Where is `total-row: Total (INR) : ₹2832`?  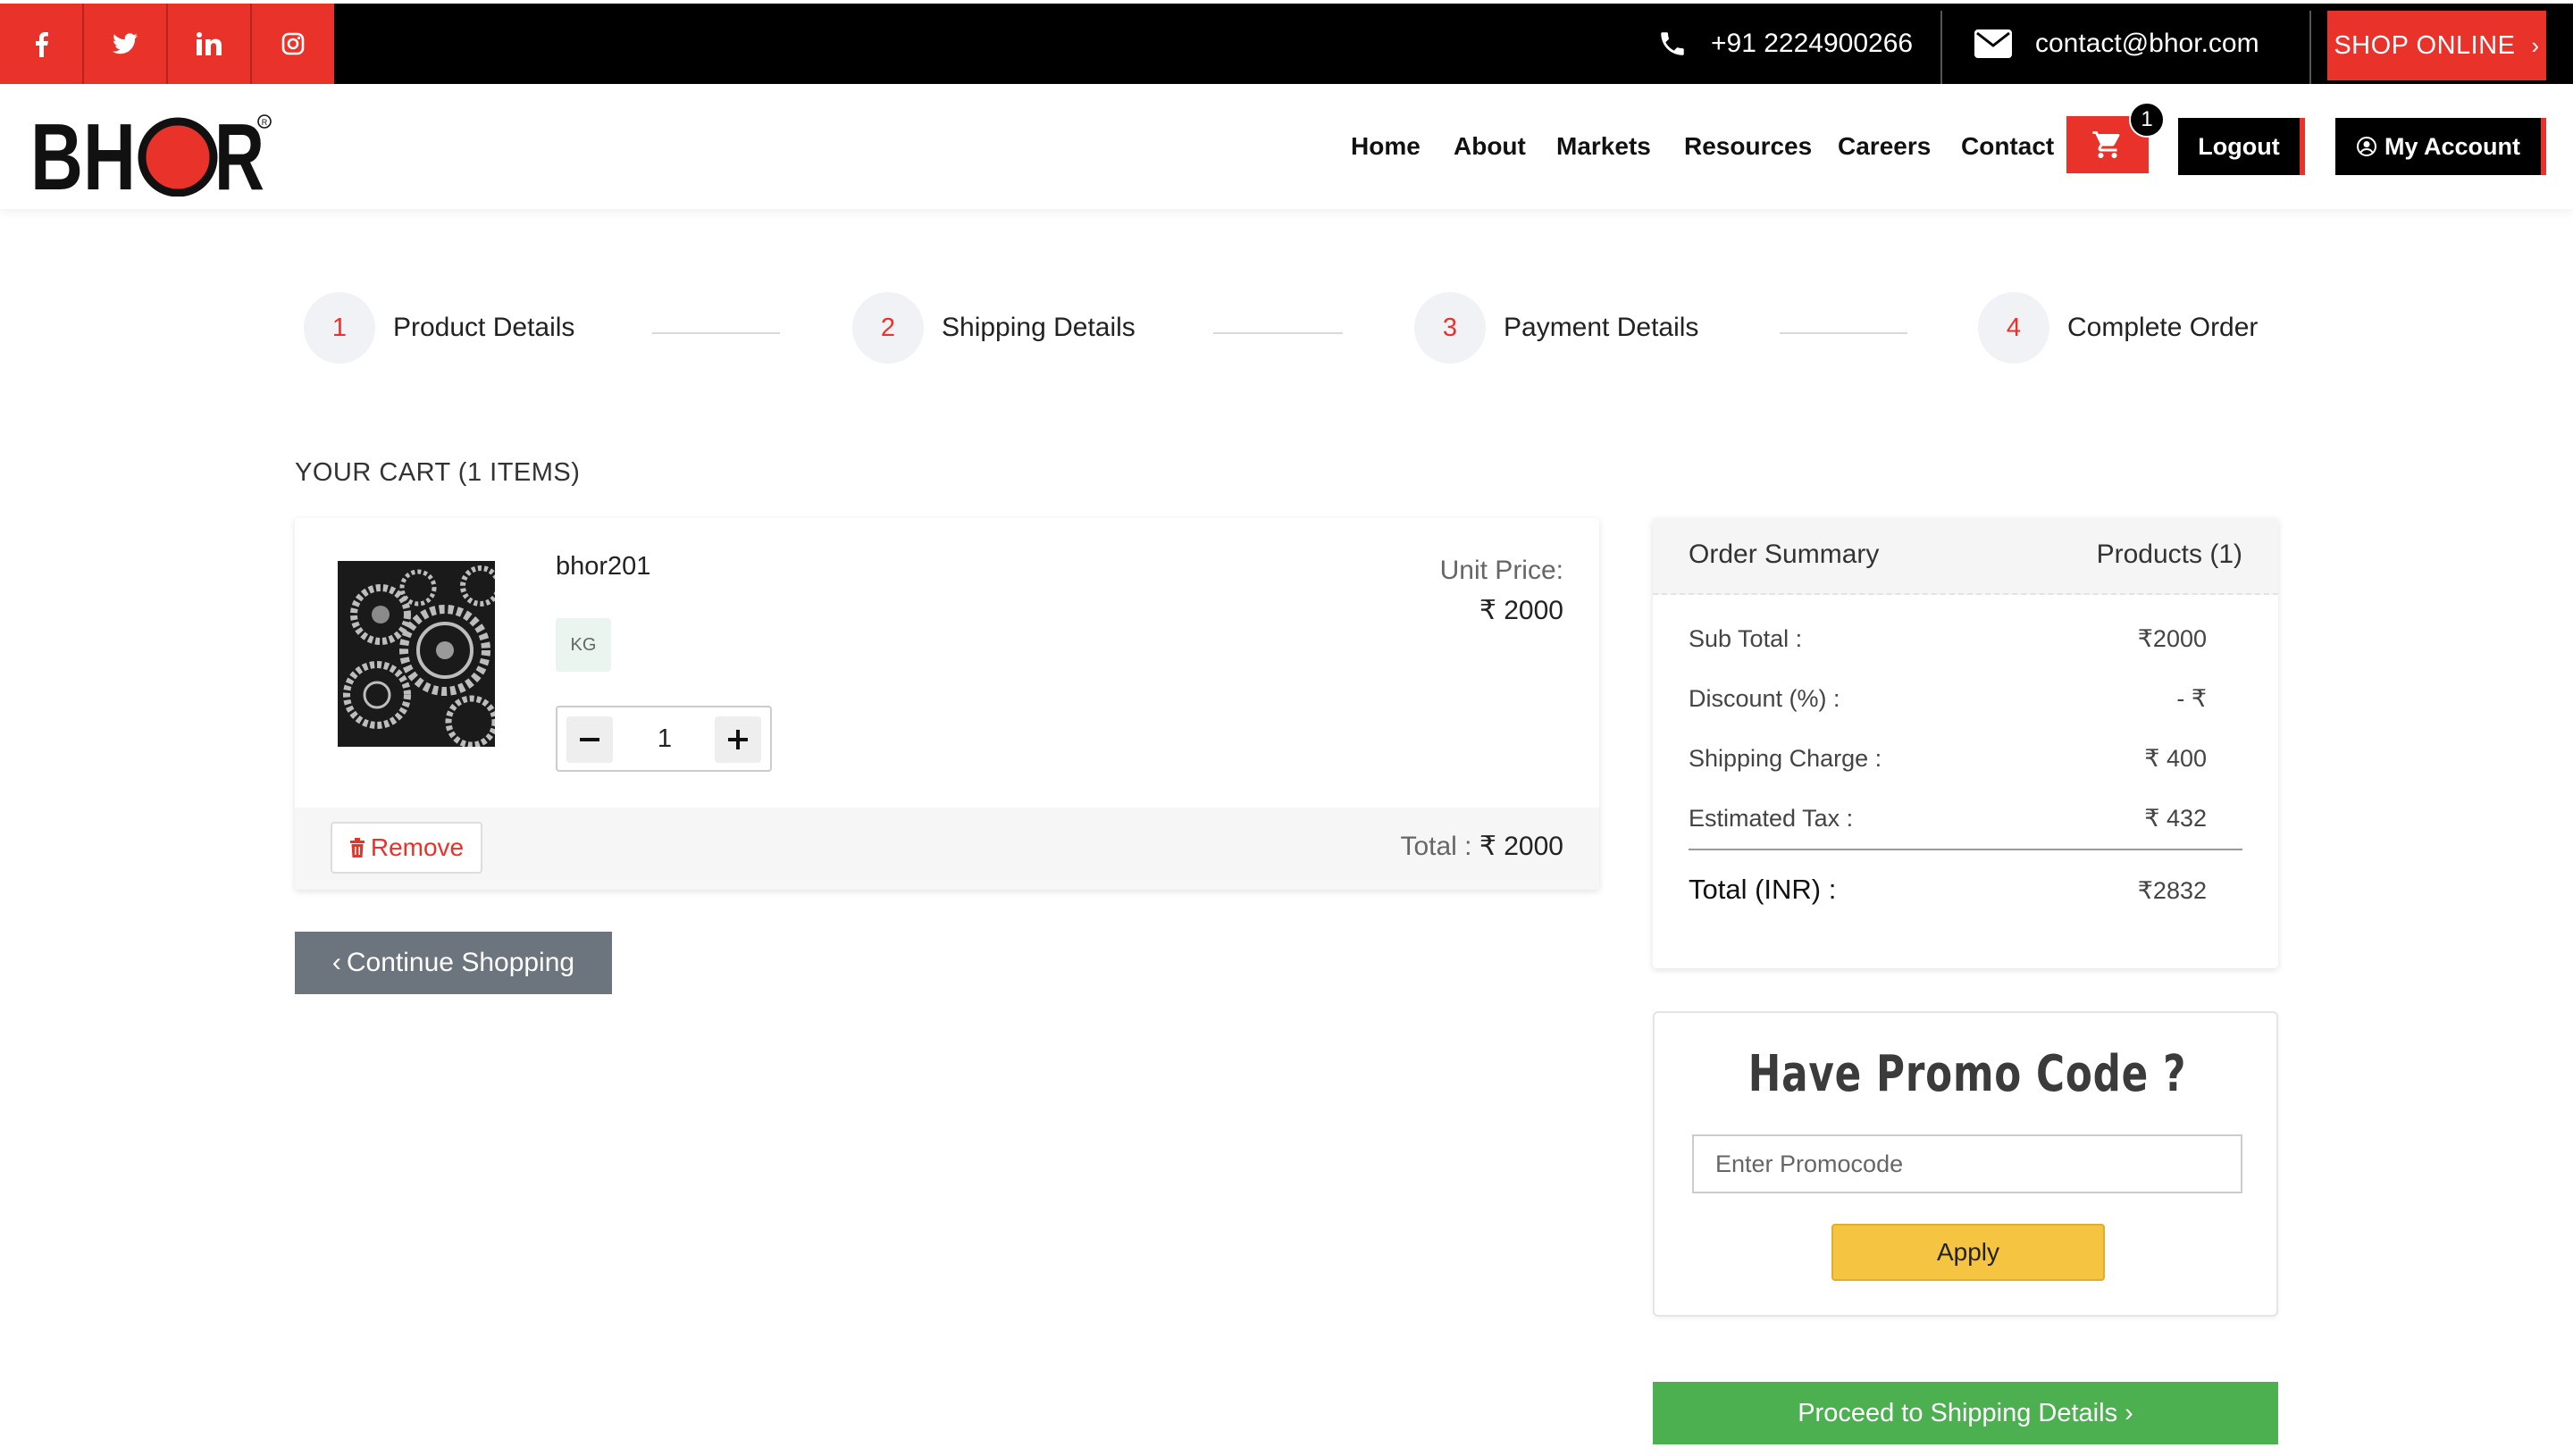 total-row: Total (INR) : ₹2832 is located at coordinates (1957, 890).